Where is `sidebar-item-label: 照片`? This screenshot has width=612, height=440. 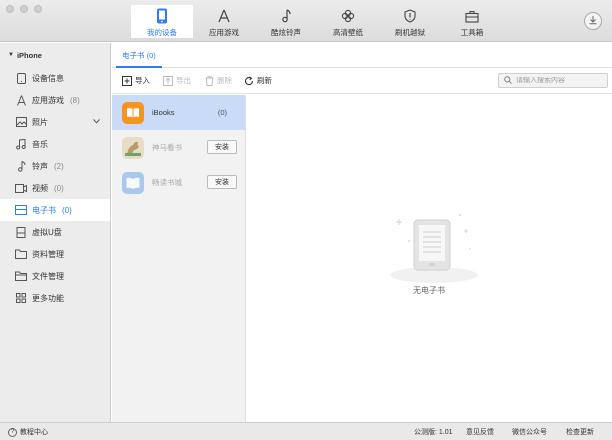
sidebar-item-label: 照片 is located at coordinates (40, 122).